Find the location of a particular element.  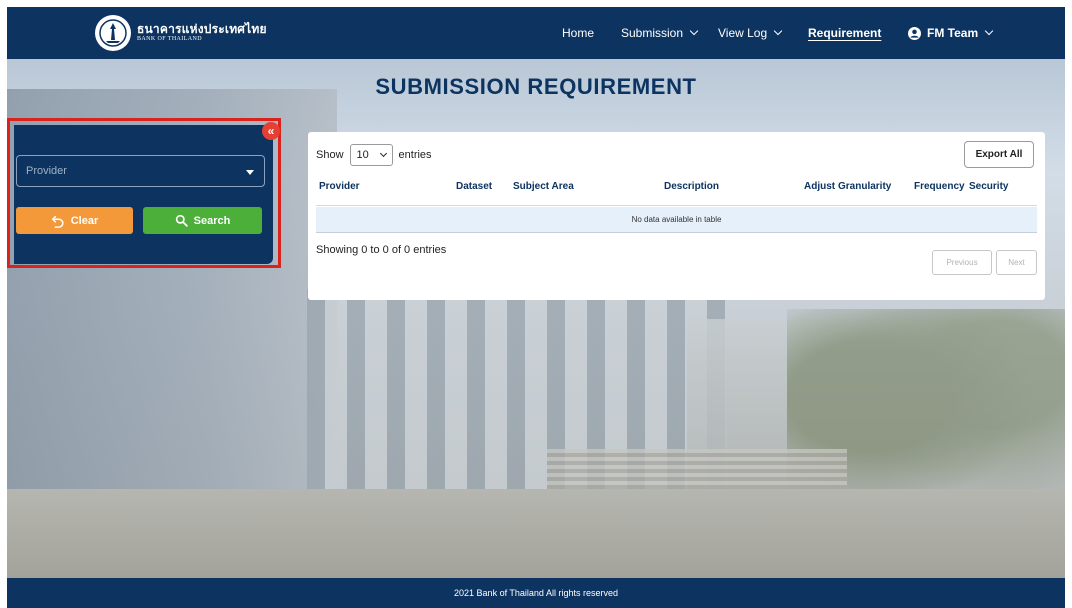

nav-home-label: Home is located at coordinates (578, 33).